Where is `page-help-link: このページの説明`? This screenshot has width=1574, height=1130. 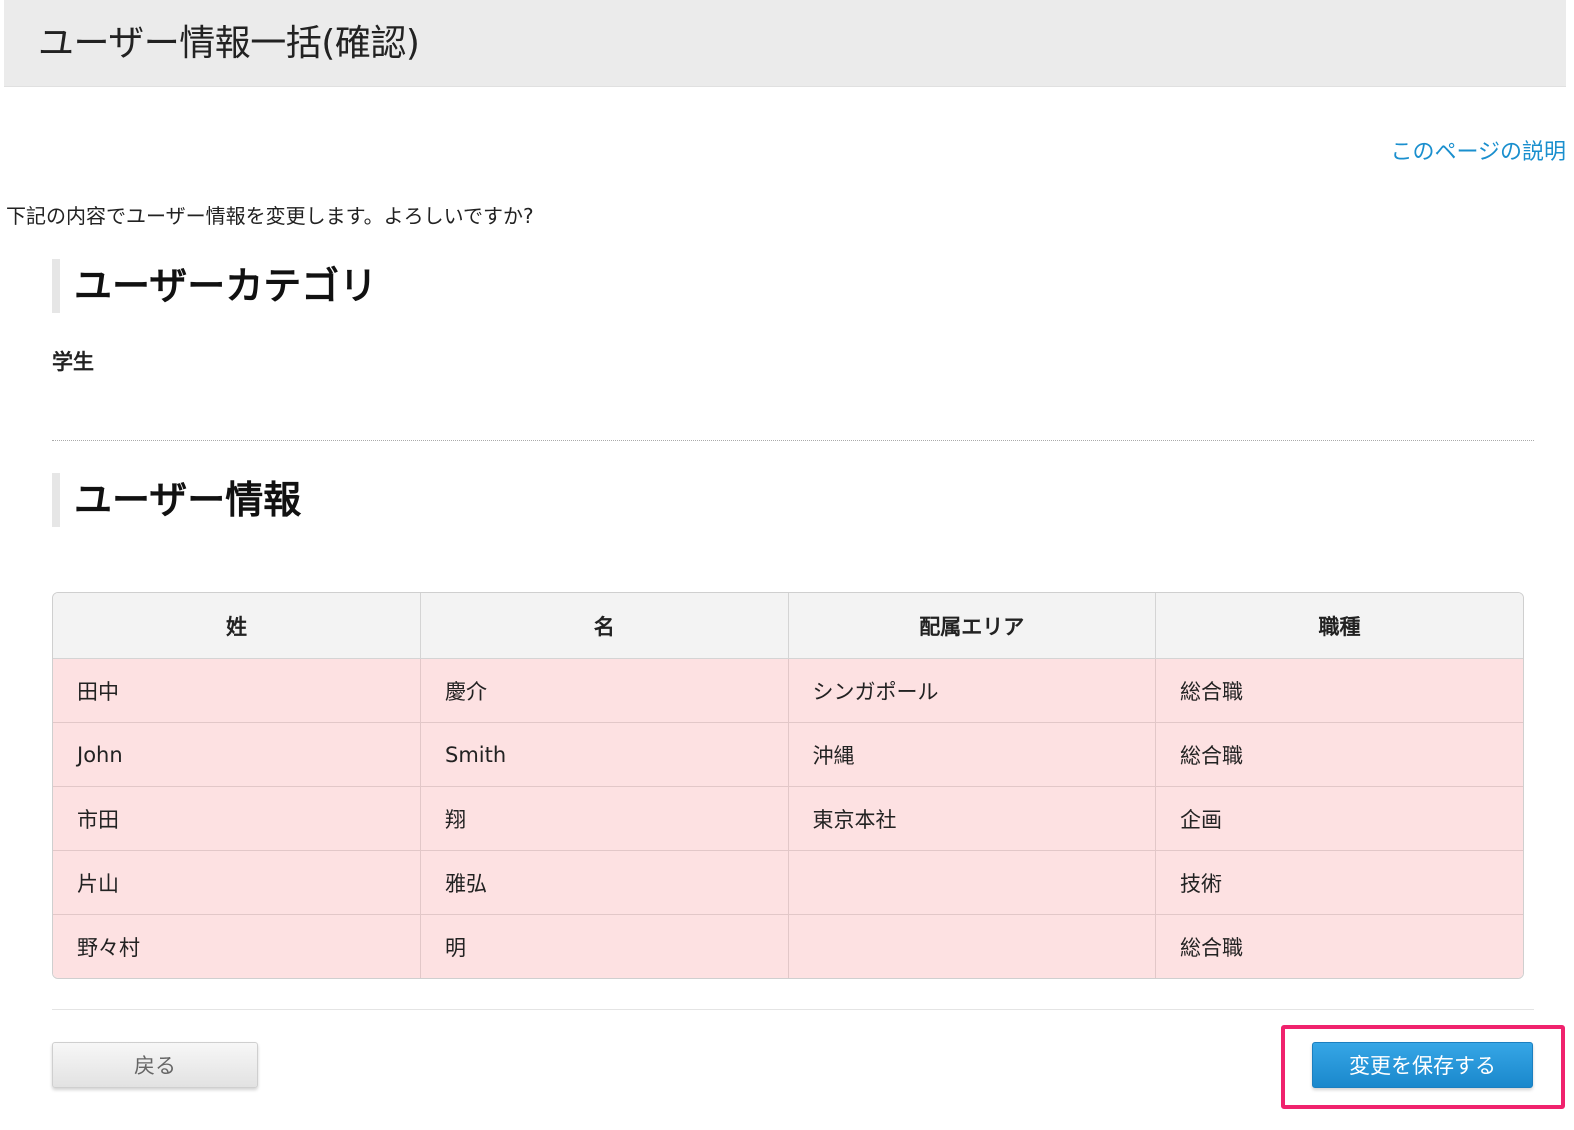 page-help-link: このページの説明 is located at coordinates (1478, 150).